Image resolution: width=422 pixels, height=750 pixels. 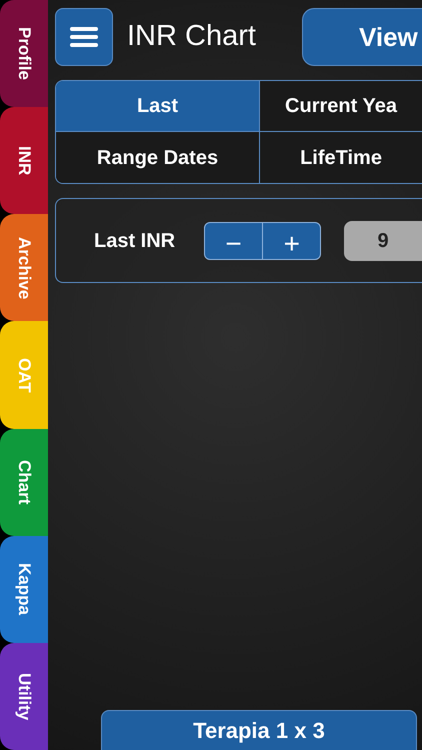 What do you see at coordinates (24, 268) in the screenshot?
I see `sidebar-tab: Archive` at bounding box center [24, 268].